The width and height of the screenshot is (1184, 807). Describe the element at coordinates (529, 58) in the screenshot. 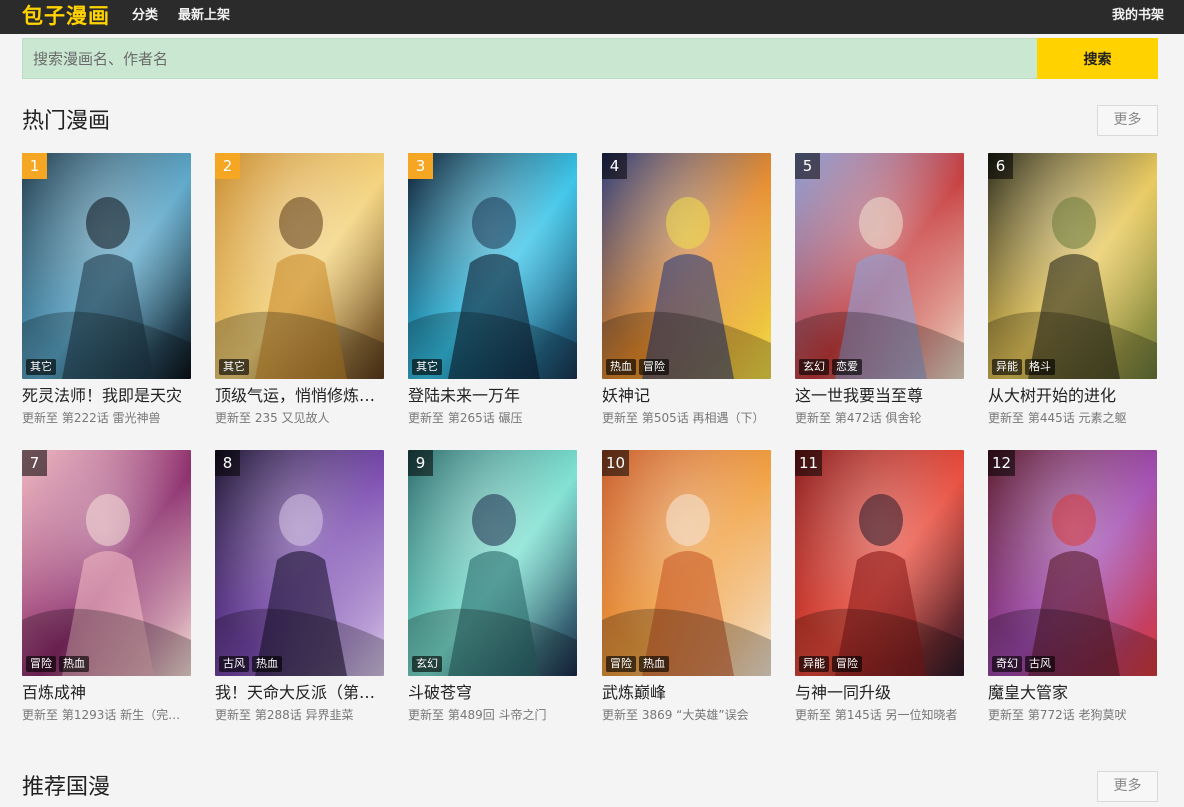

I see `search-input` at that location.